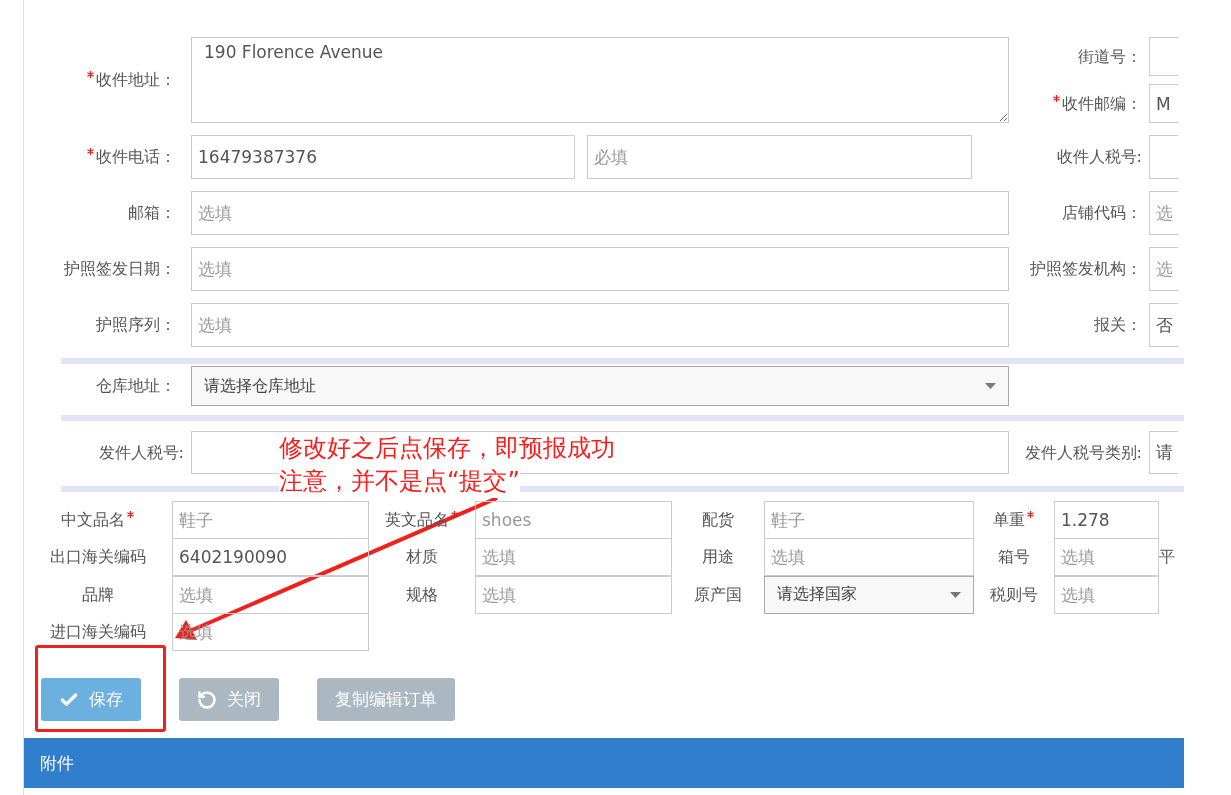 This screenshot has width=1231, height=795. Describe the element at coordinates (270, 557) in the screenshot. I see `text-field: 6402190090` at that location.